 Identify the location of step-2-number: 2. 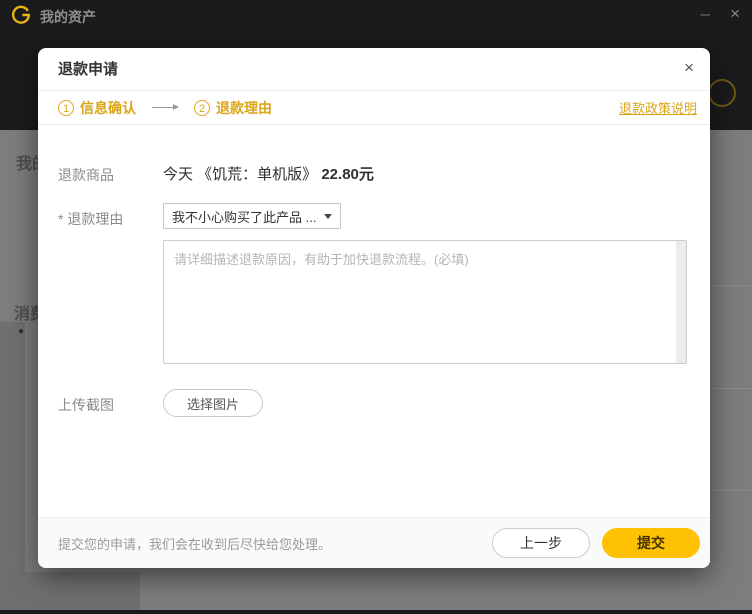
(202, 107).